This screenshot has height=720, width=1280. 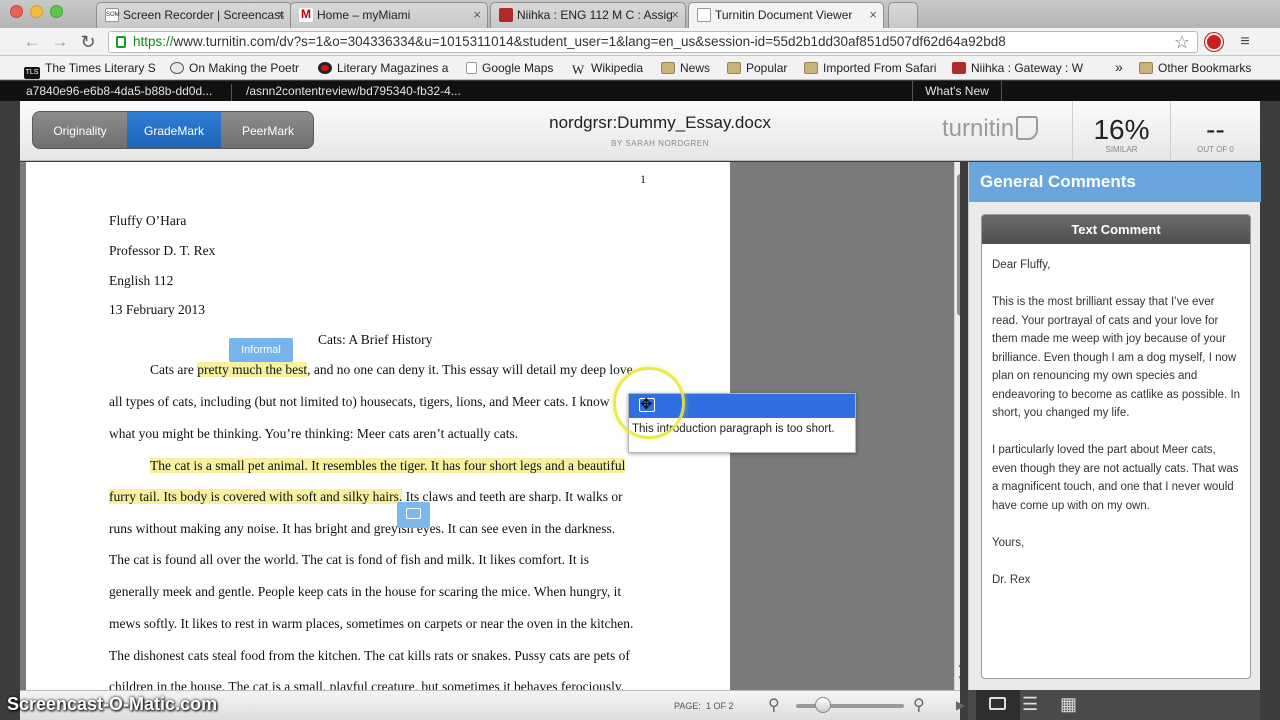 I want to click on course-name: English 112, so click(x=141, y=280).